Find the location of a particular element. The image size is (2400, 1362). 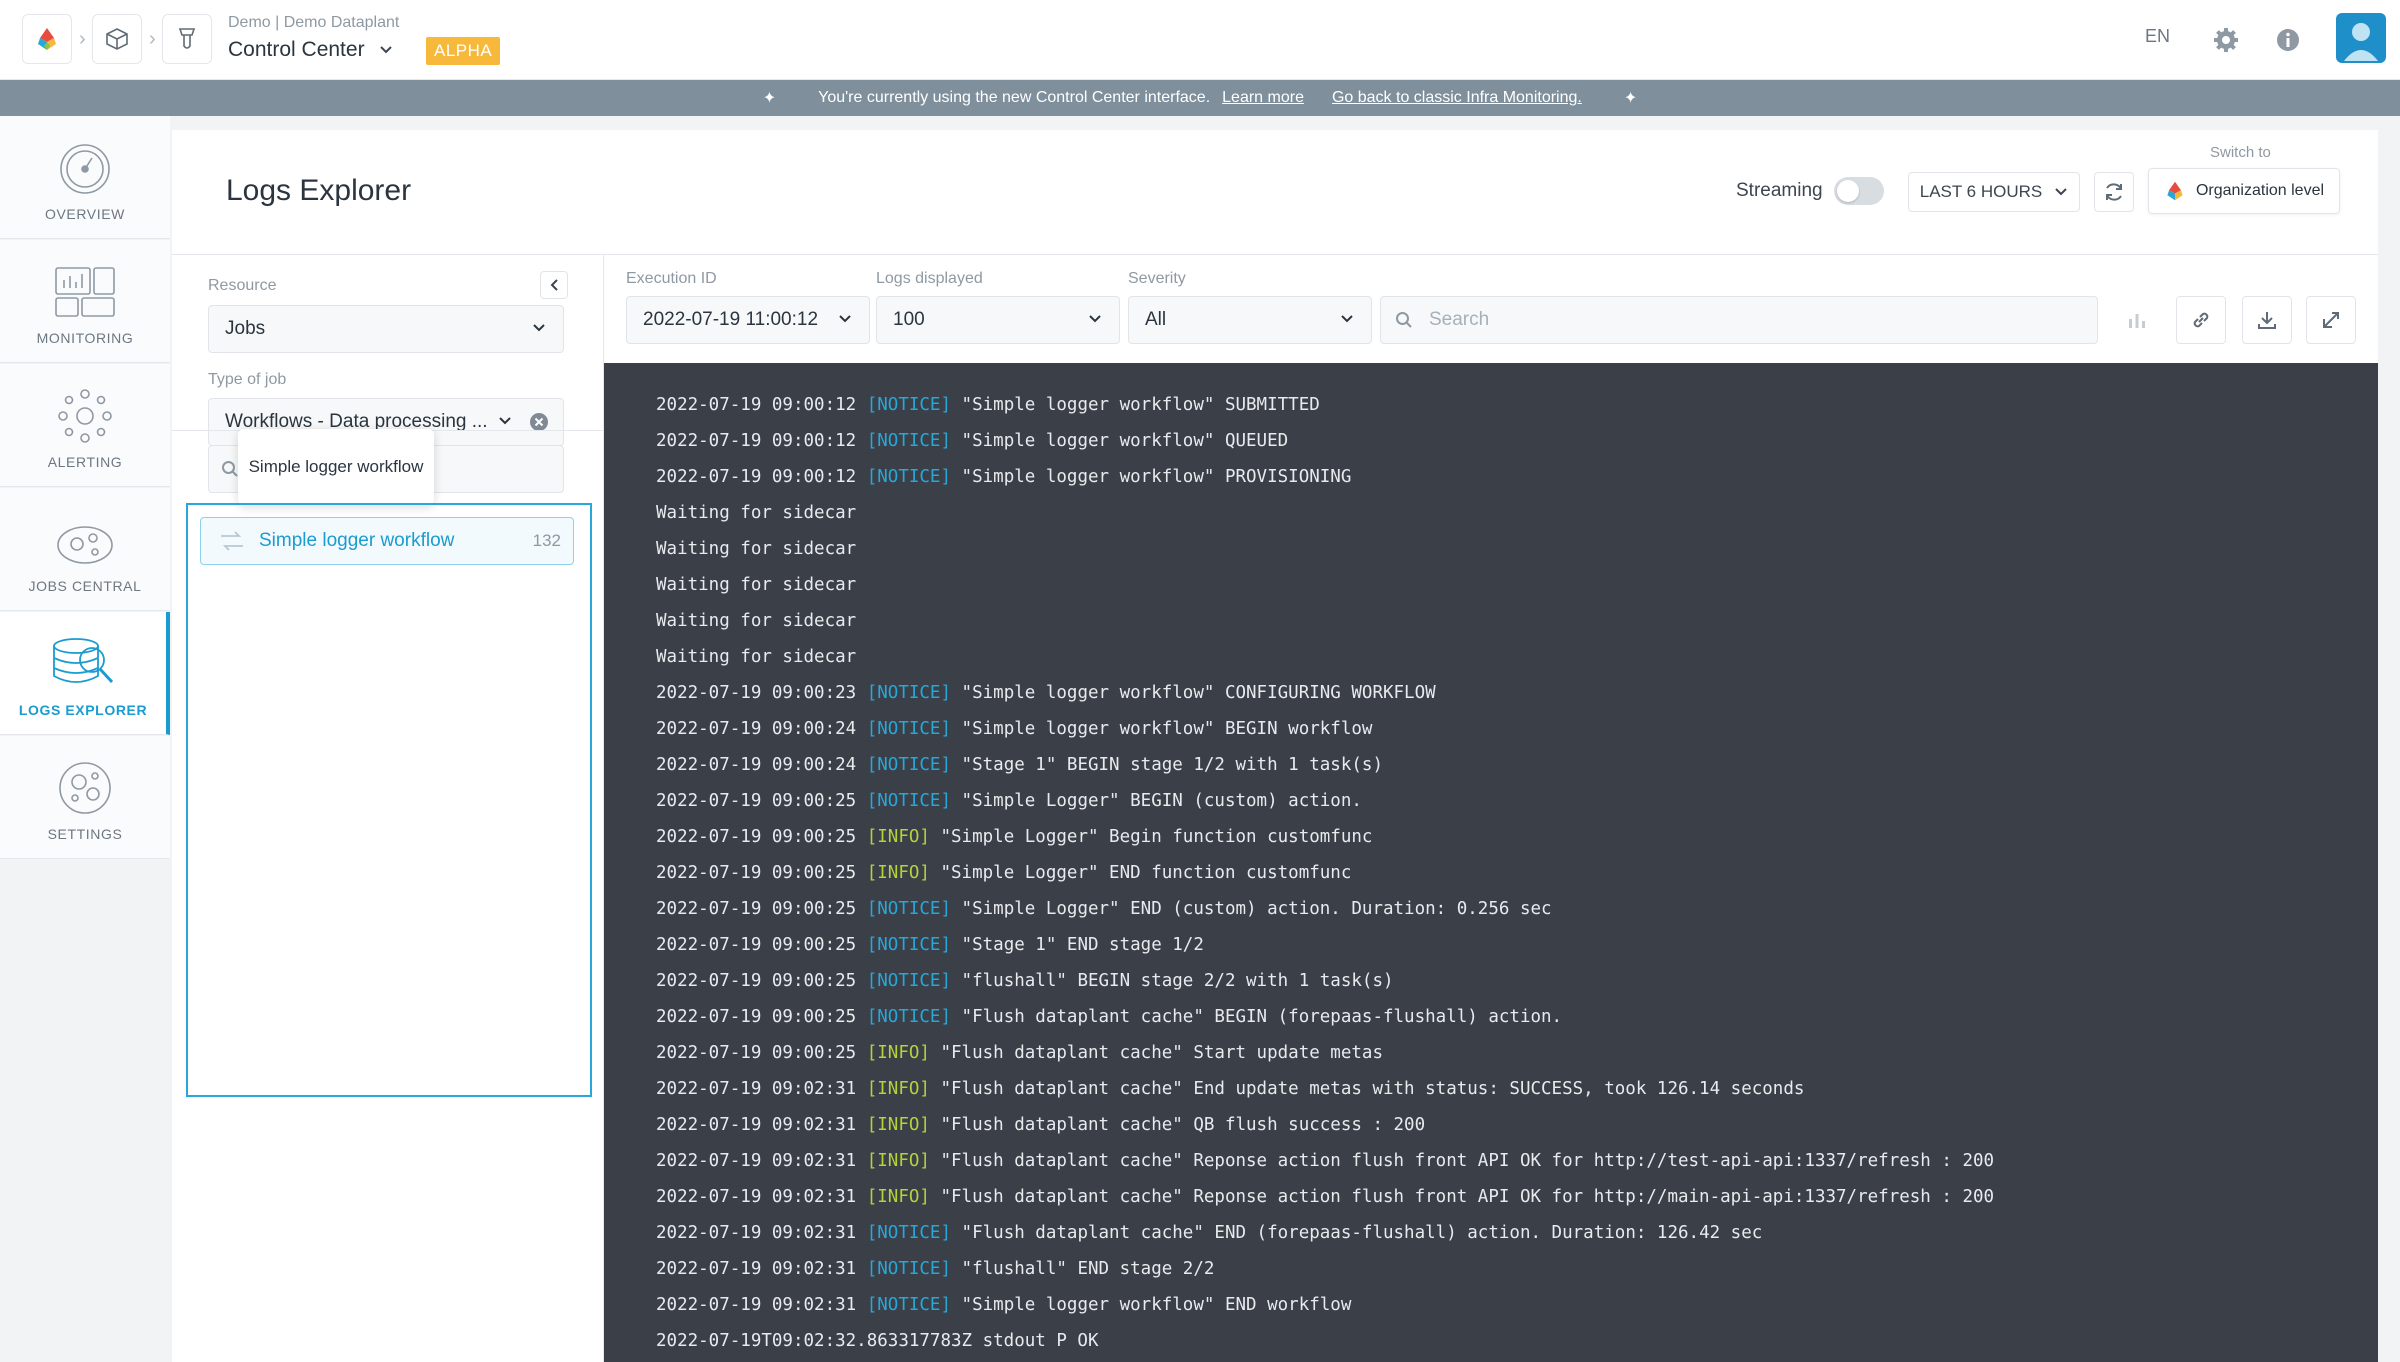

expand-button is located at coordinates (2331, 320).